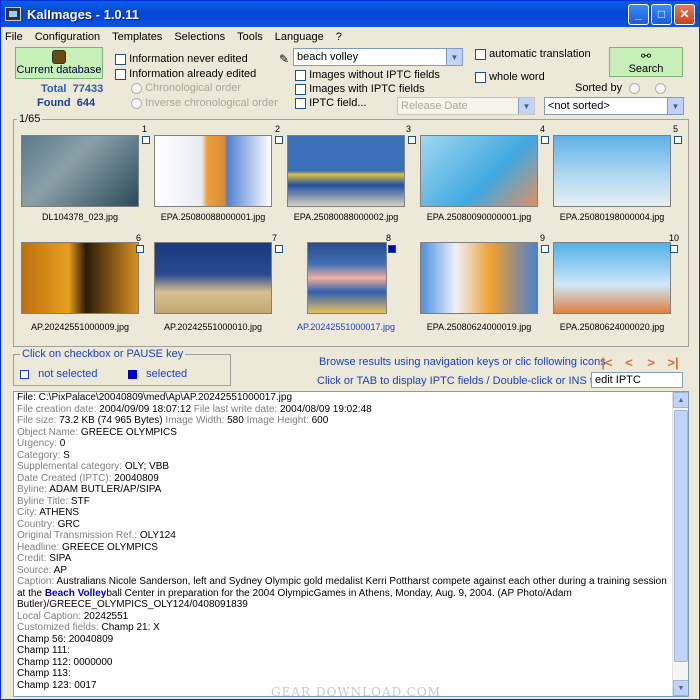 Image resolution: width=700 pixels, height=700 pixels. I want to click on sort-select-value: <not sorted>, so click(579, 106).